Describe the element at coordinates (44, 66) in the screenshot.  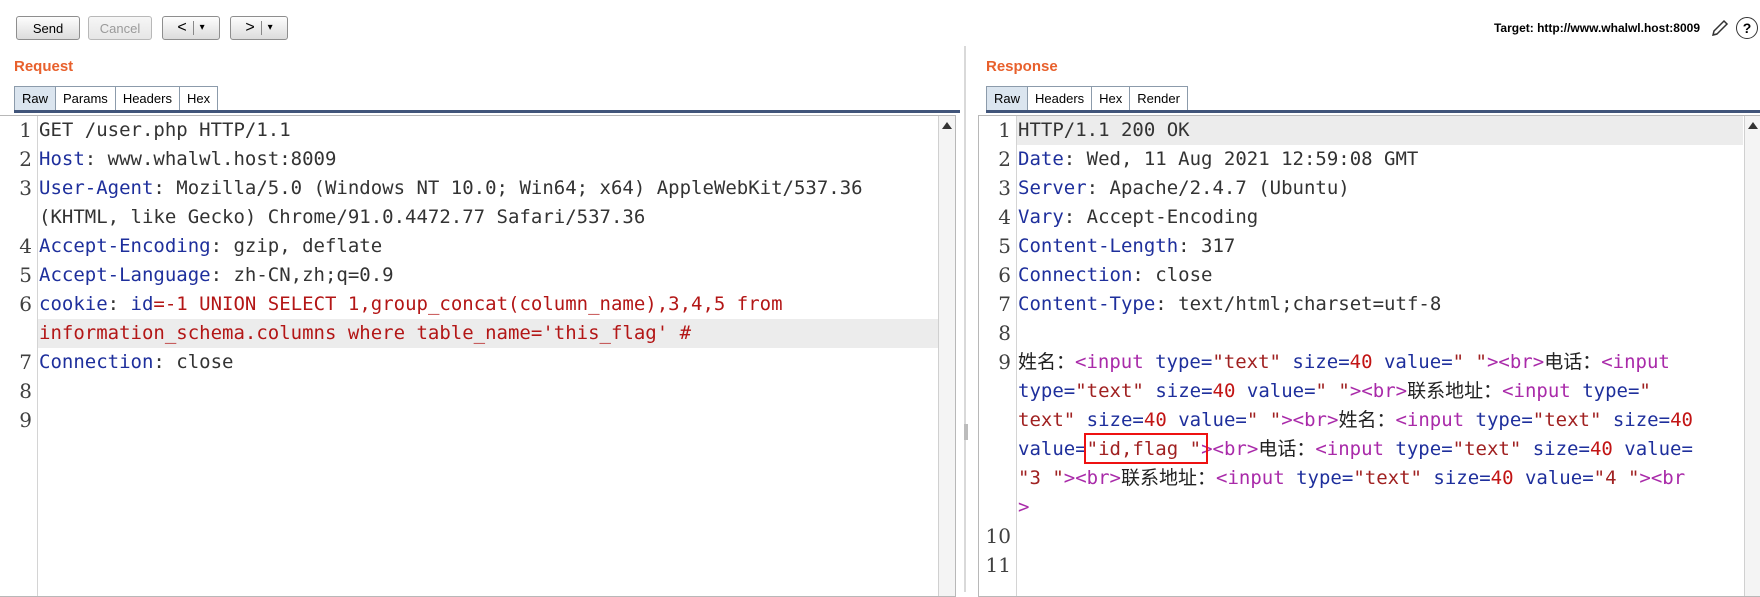
I see `request-title: Request` at that location.